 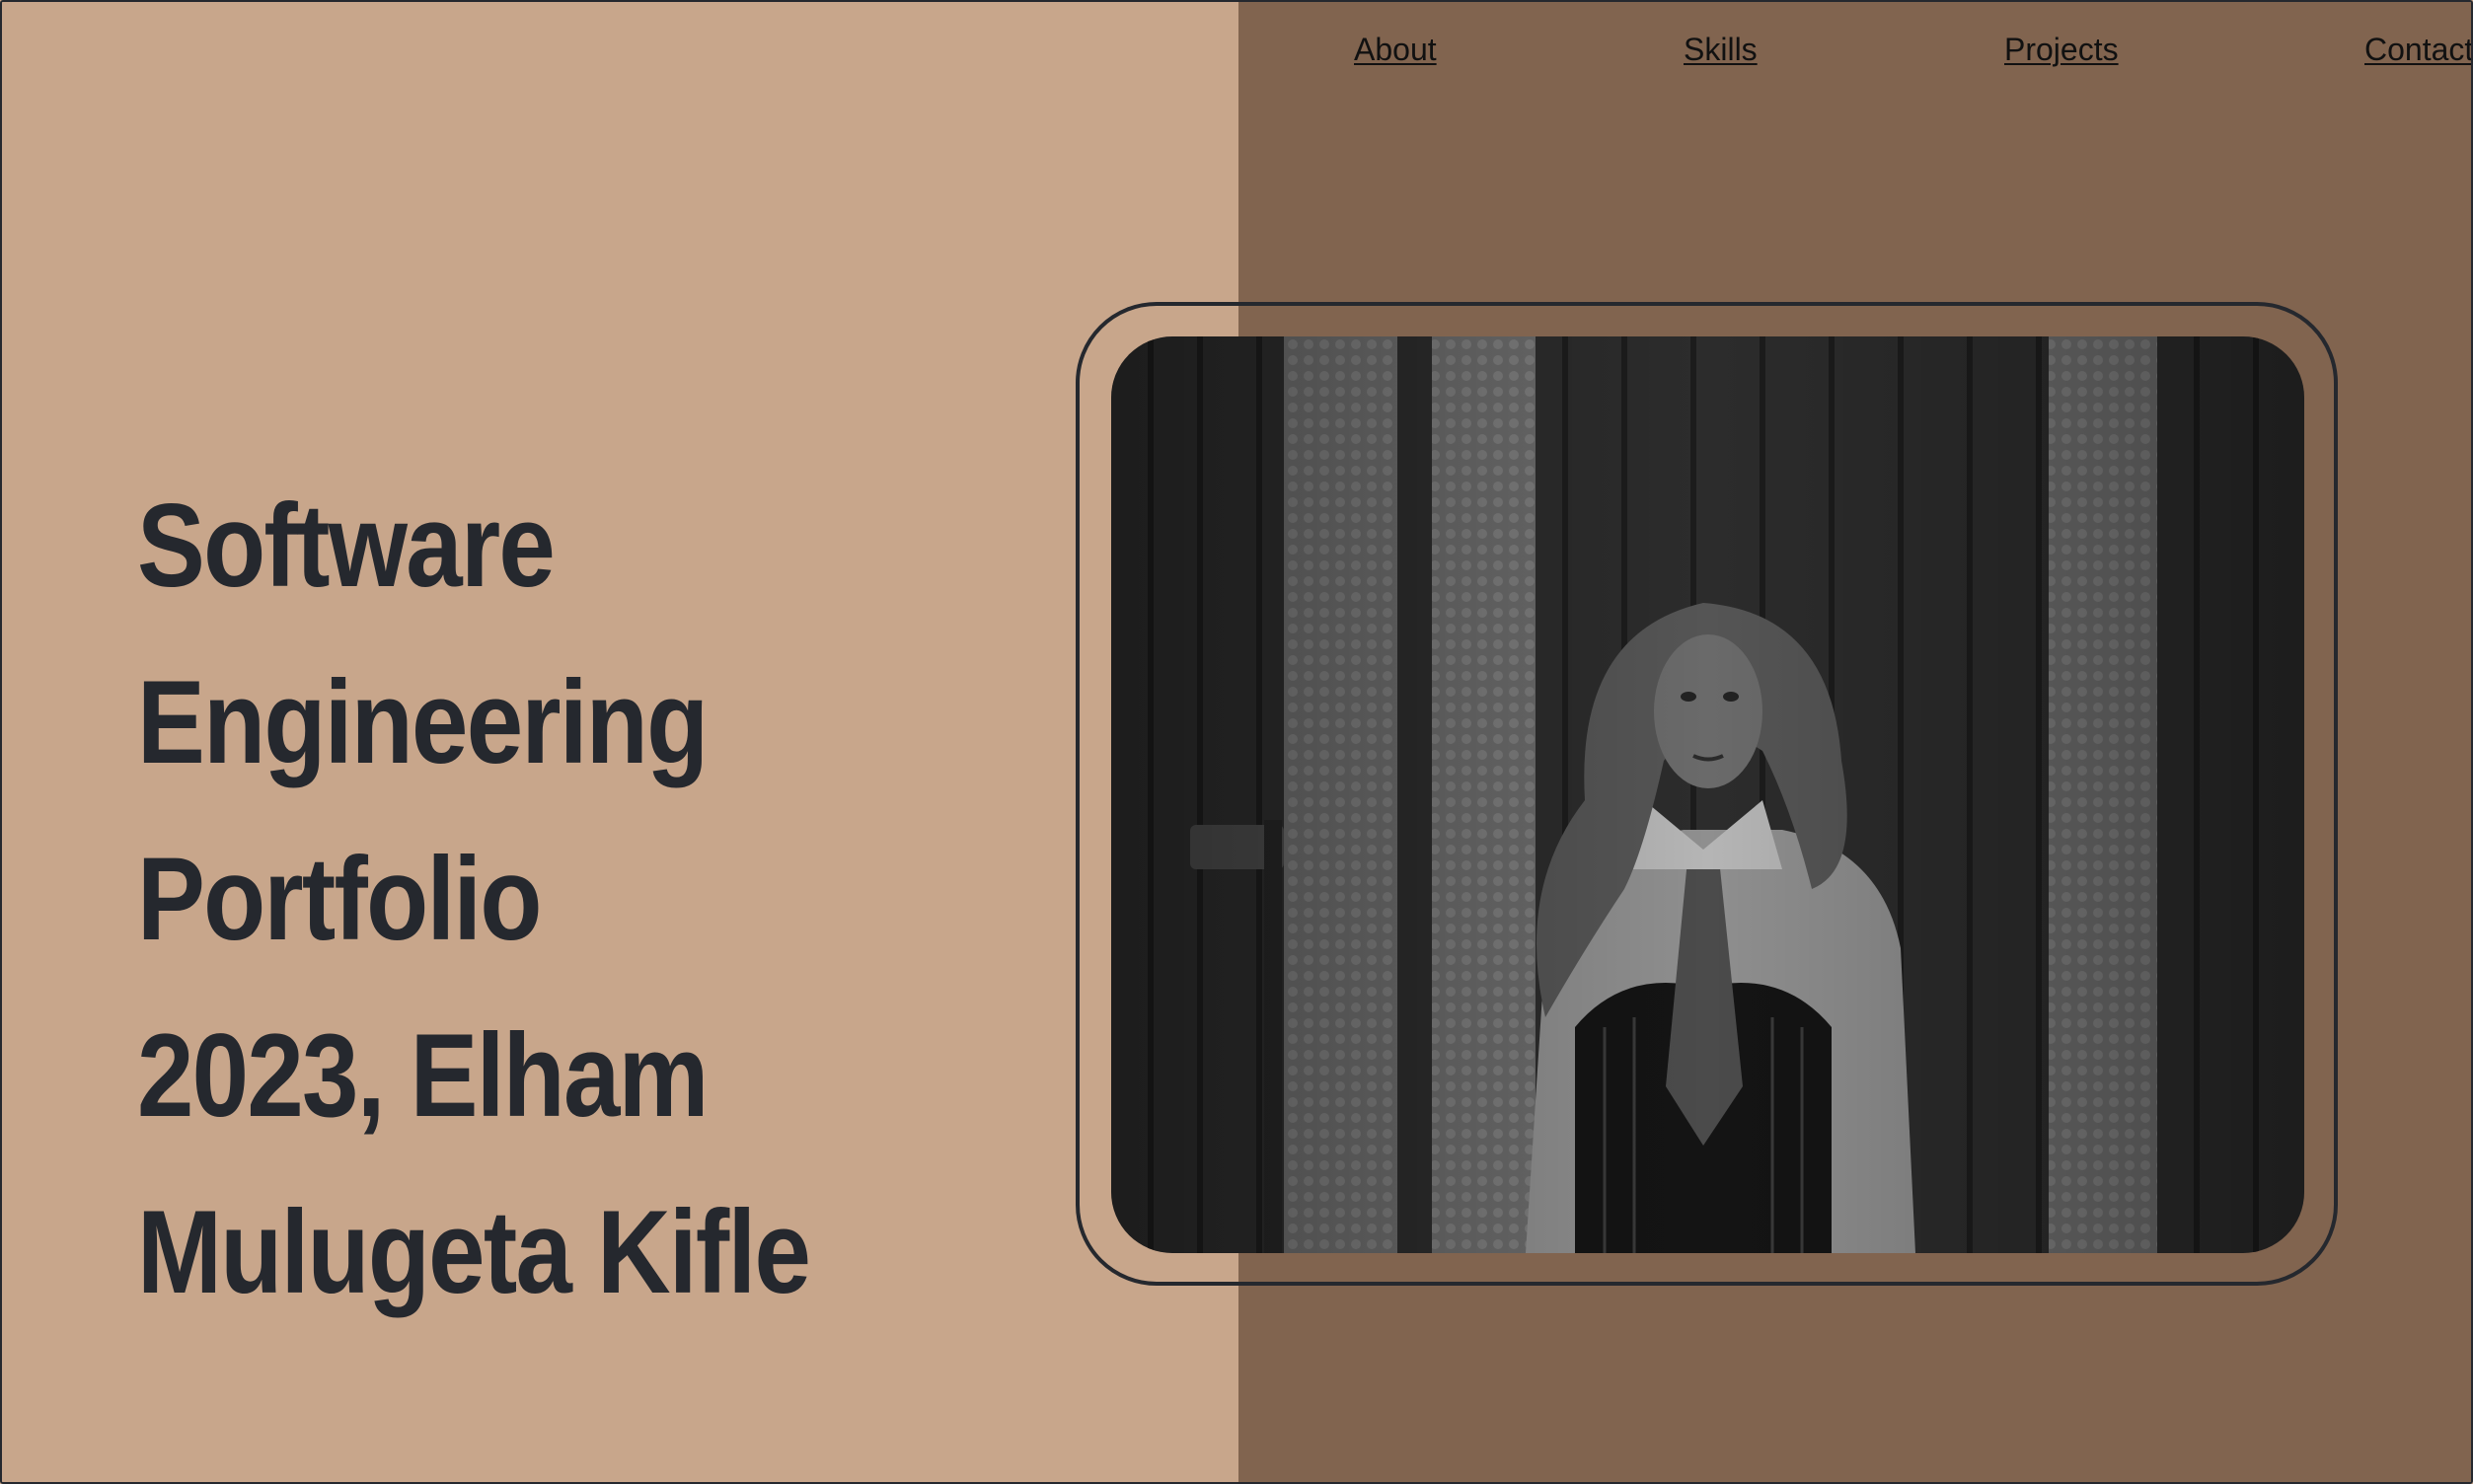 I want to click on nav-link-contact: Contact, so click(x=2417, y=50).